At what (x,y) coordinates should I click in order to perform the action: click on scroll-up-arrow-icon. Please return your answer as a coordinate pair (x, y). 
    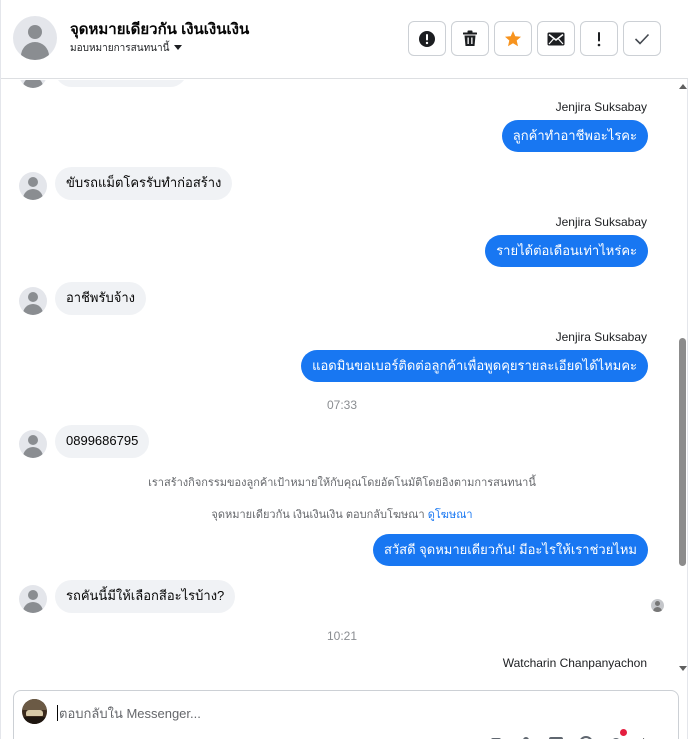
    Looking at the image, I should click on (683, 86).